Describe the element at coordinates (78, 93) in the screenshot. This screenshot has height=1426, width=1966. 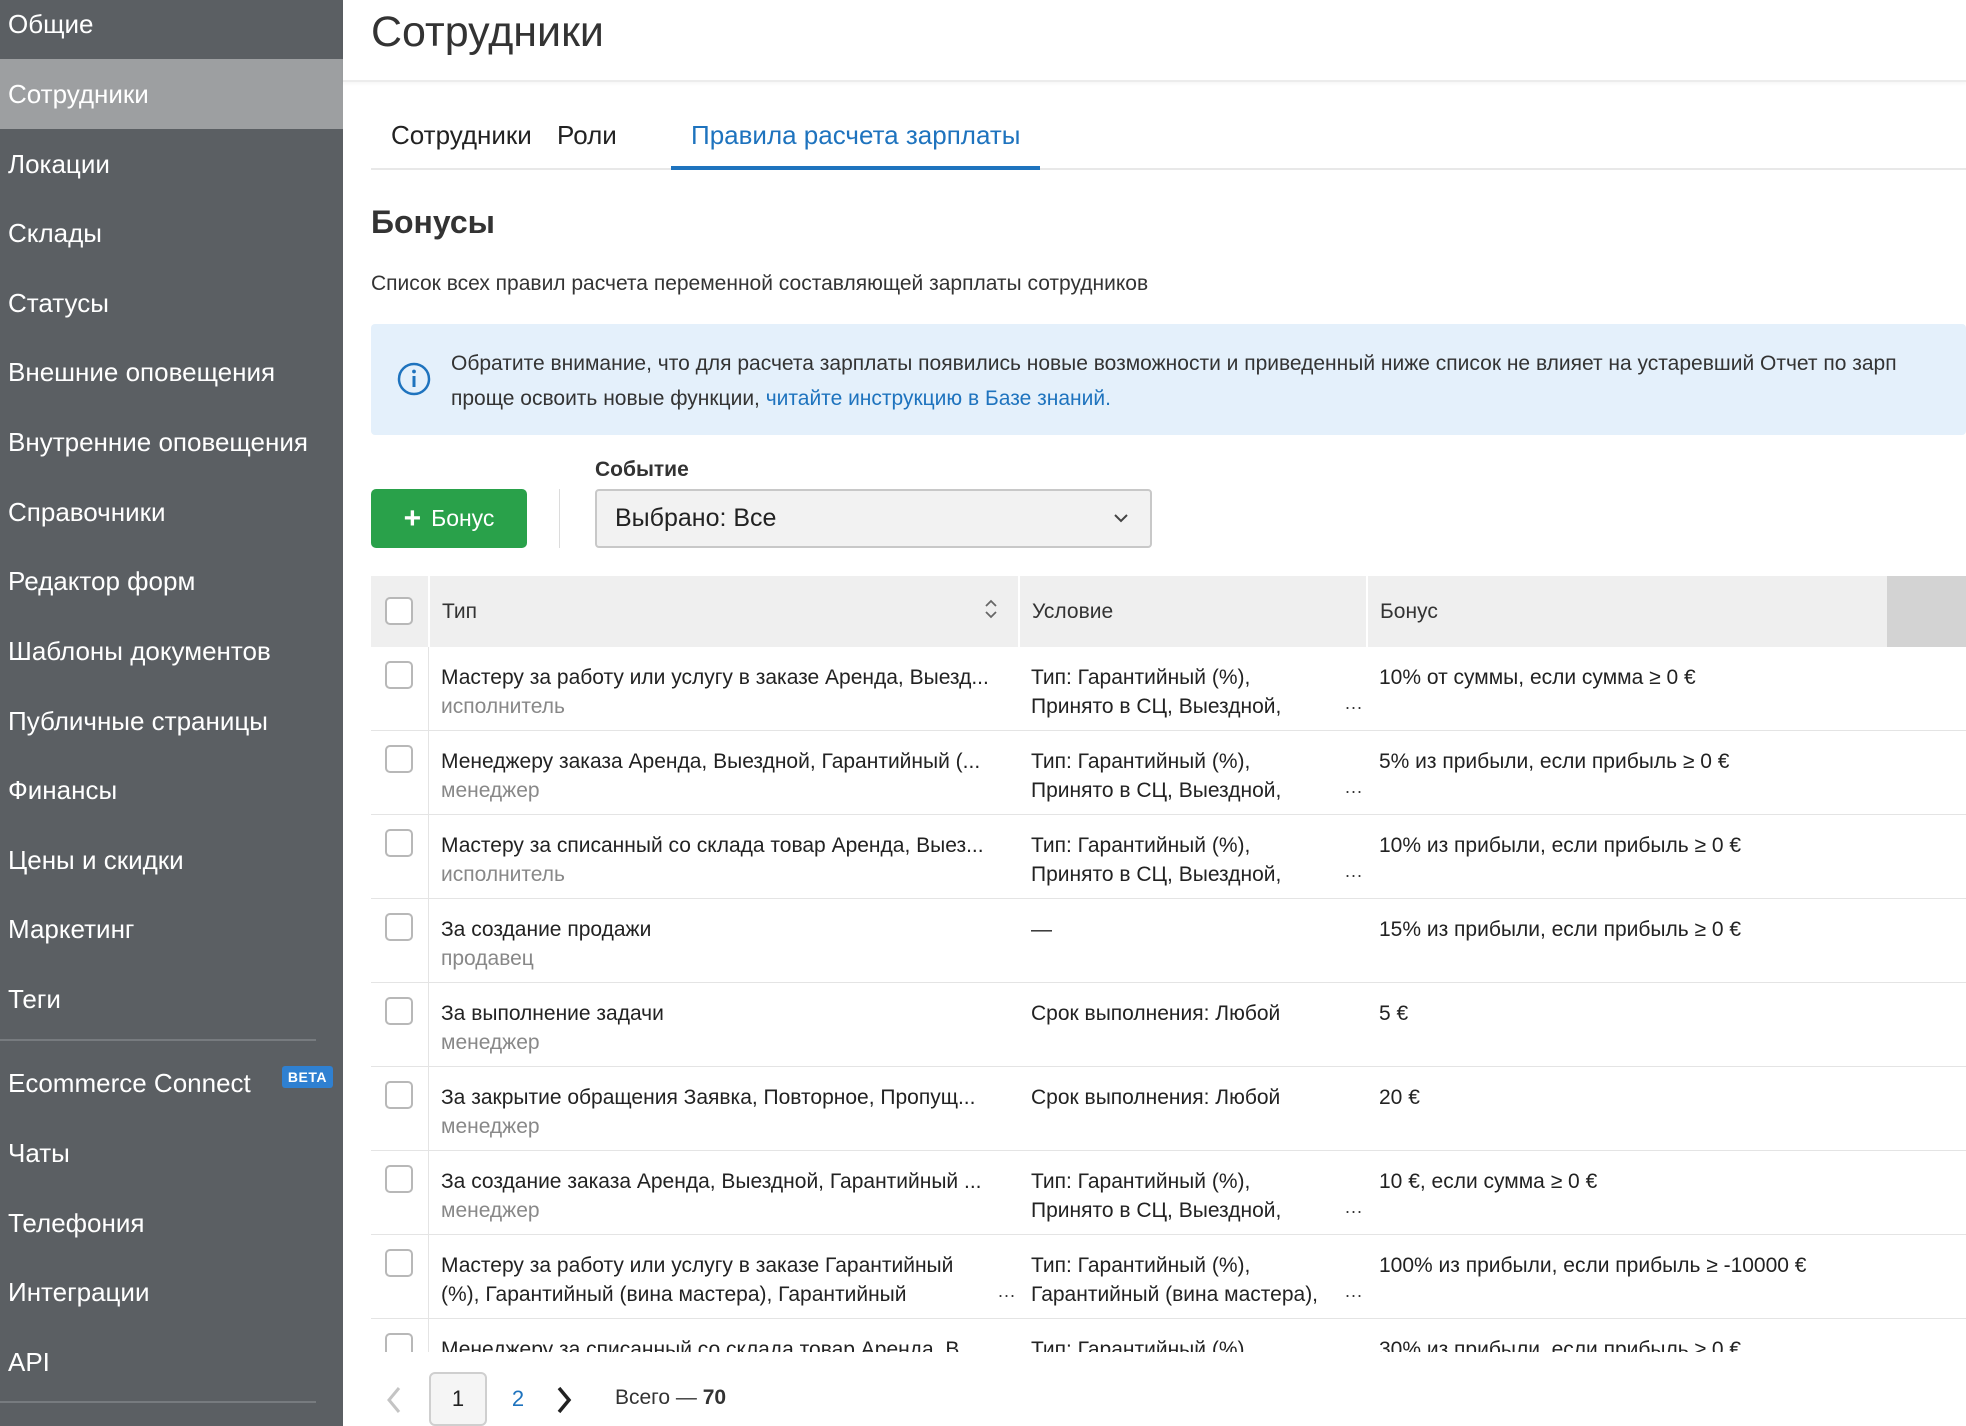
I see `sidebar-item-label: Сотрудники` at that location.